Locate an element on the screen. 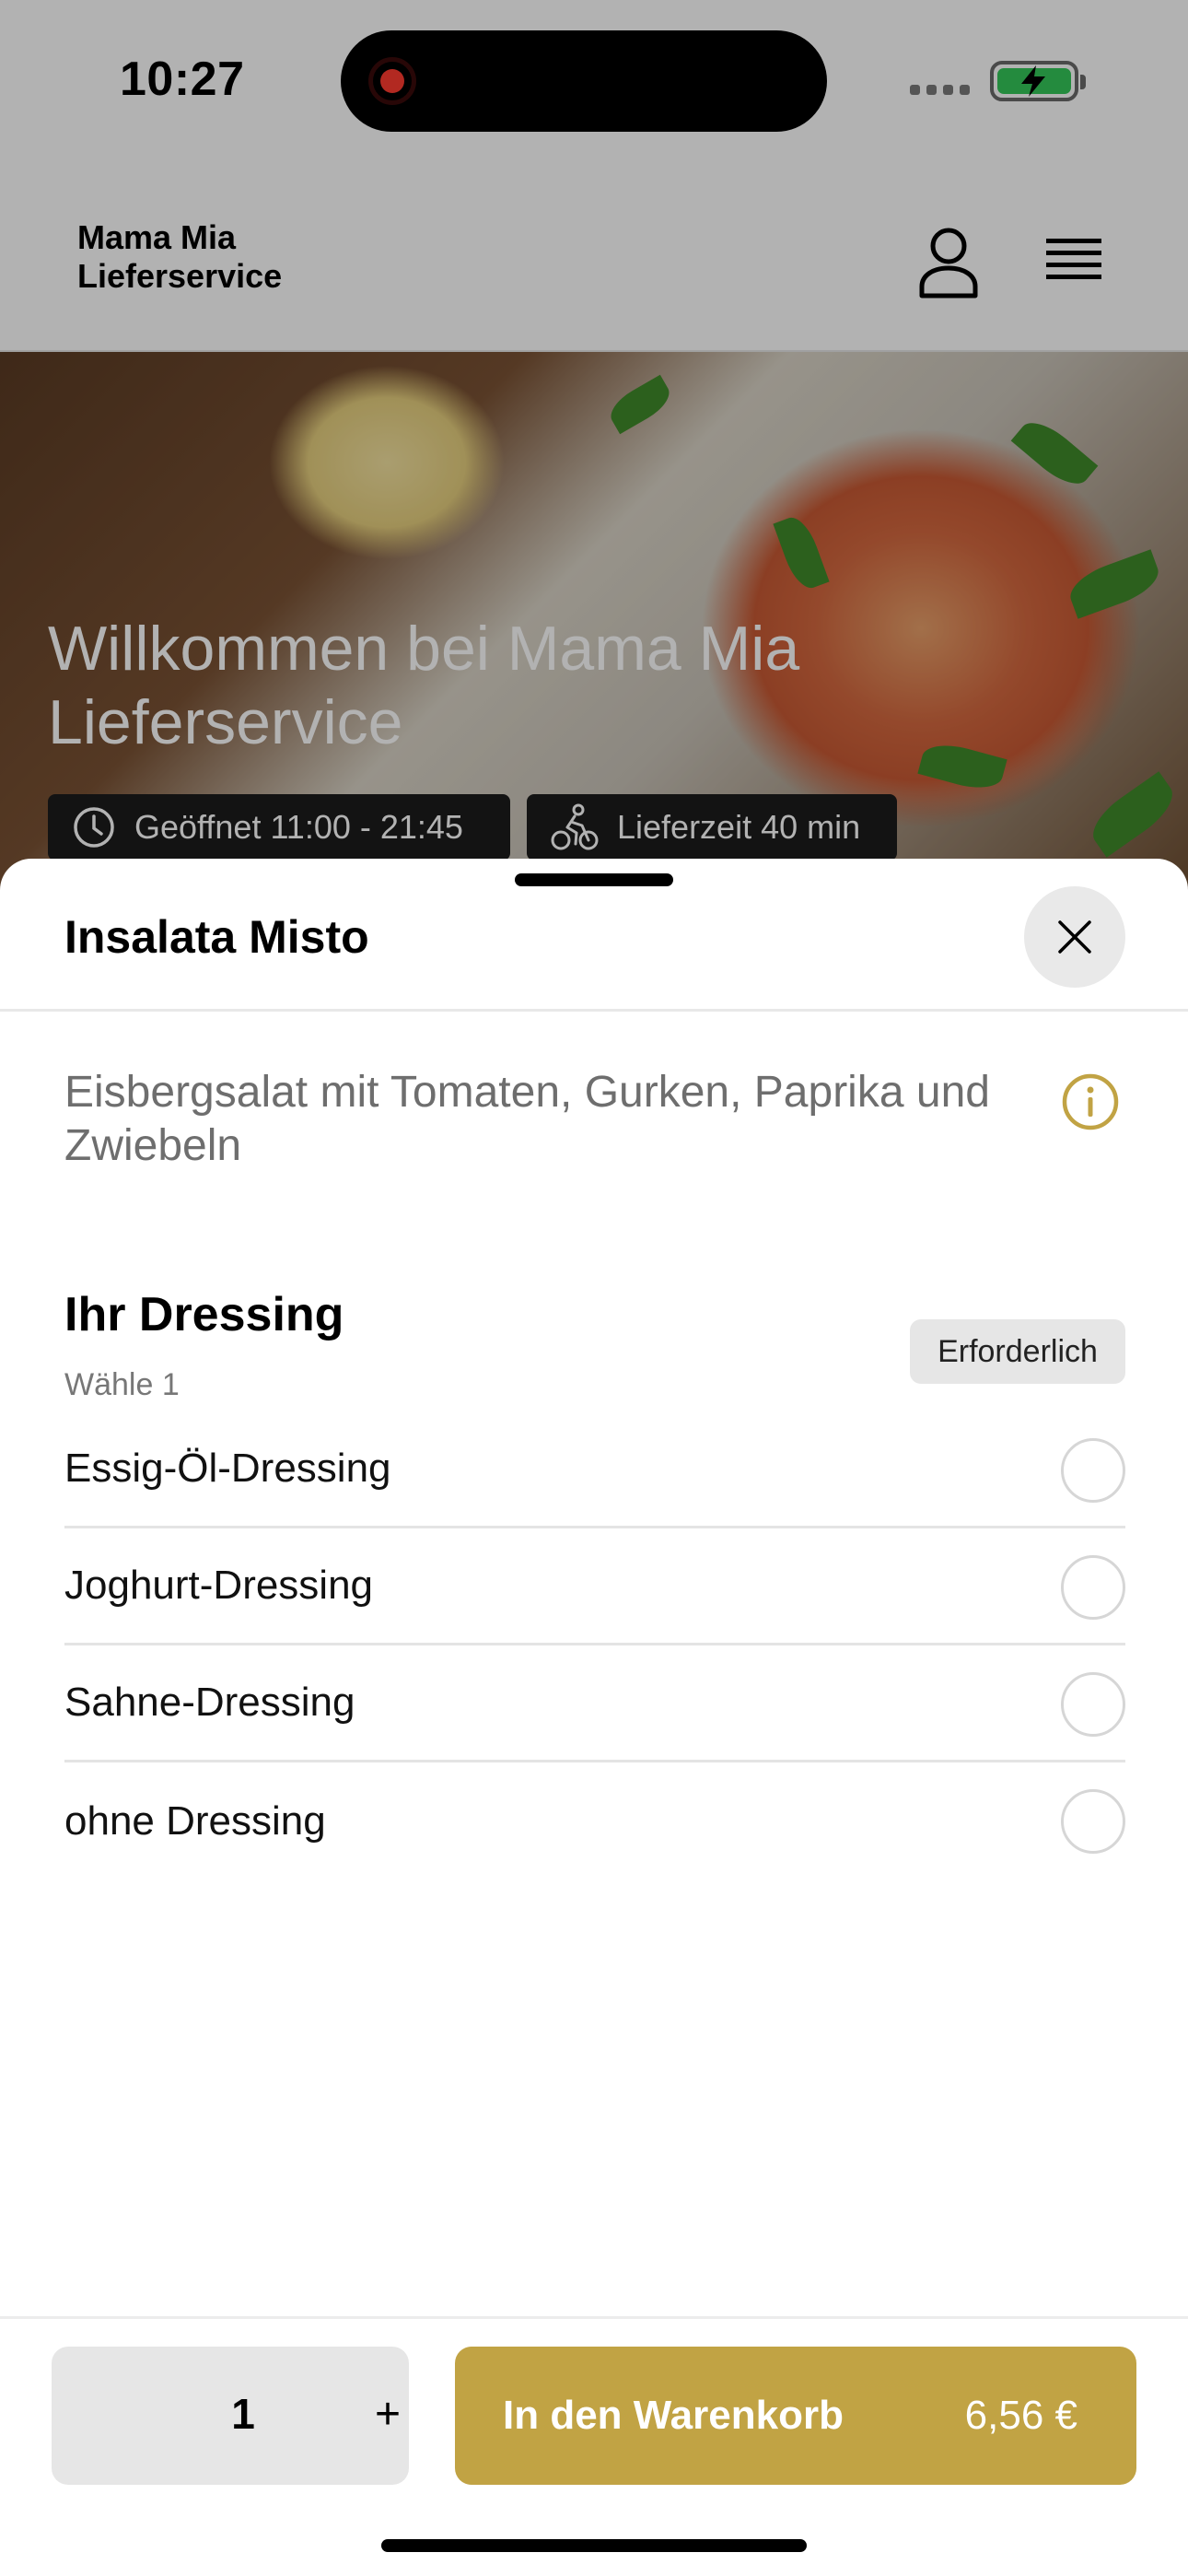 The height and width of the screenshot is (2576, 1188). option-sahne-dressing: Sahne-Dressing is located at coordinates (594, 1703).